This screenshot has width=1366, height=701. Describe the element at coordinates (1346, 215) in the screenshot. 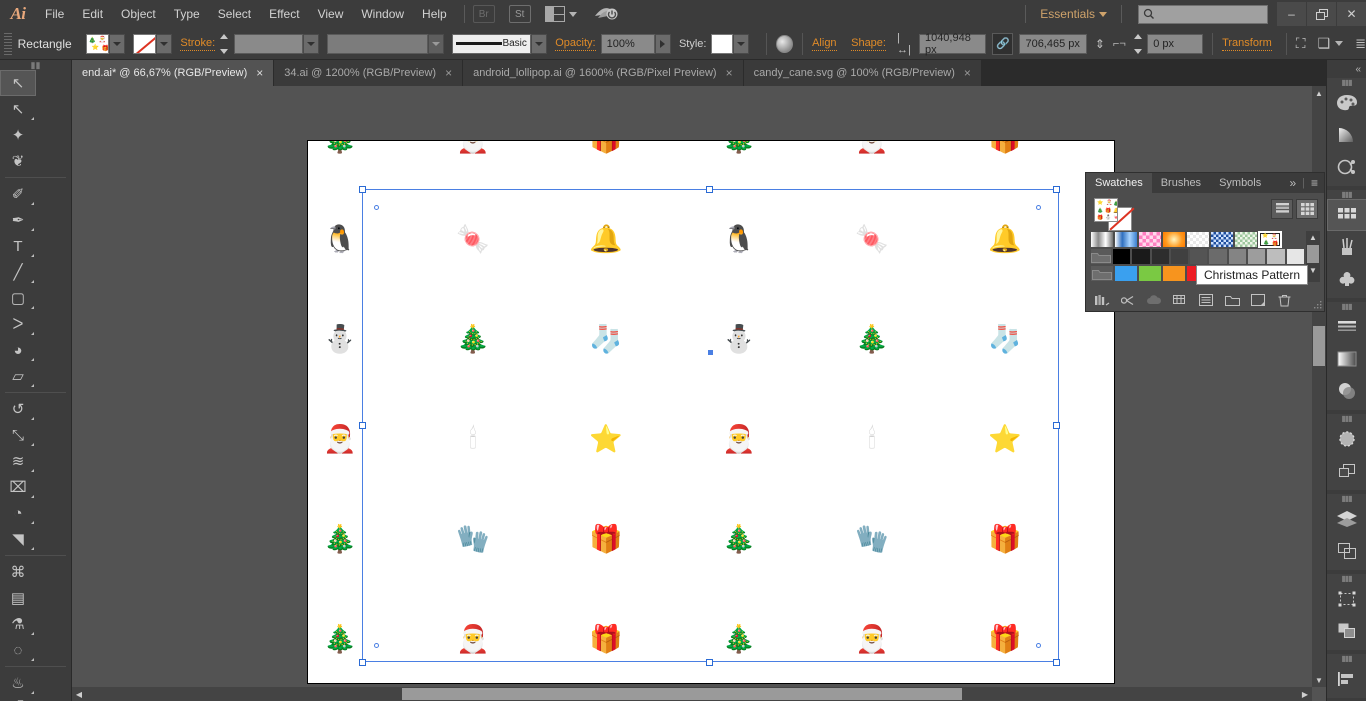

I see `swatches-panel-icon` at that location.